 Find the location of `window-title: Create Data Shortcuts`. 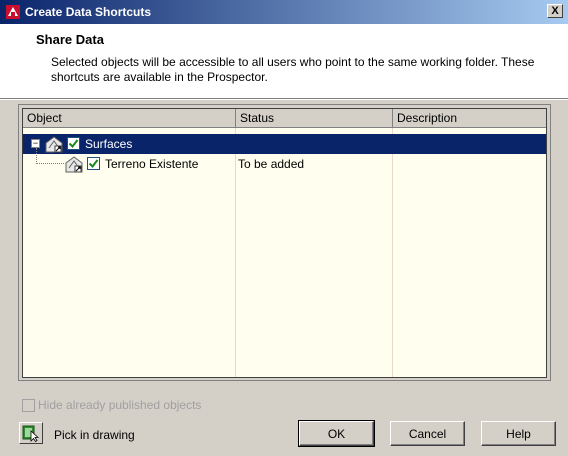

window-title: Create Data Shortcuts is located at coordinates (88, 12).